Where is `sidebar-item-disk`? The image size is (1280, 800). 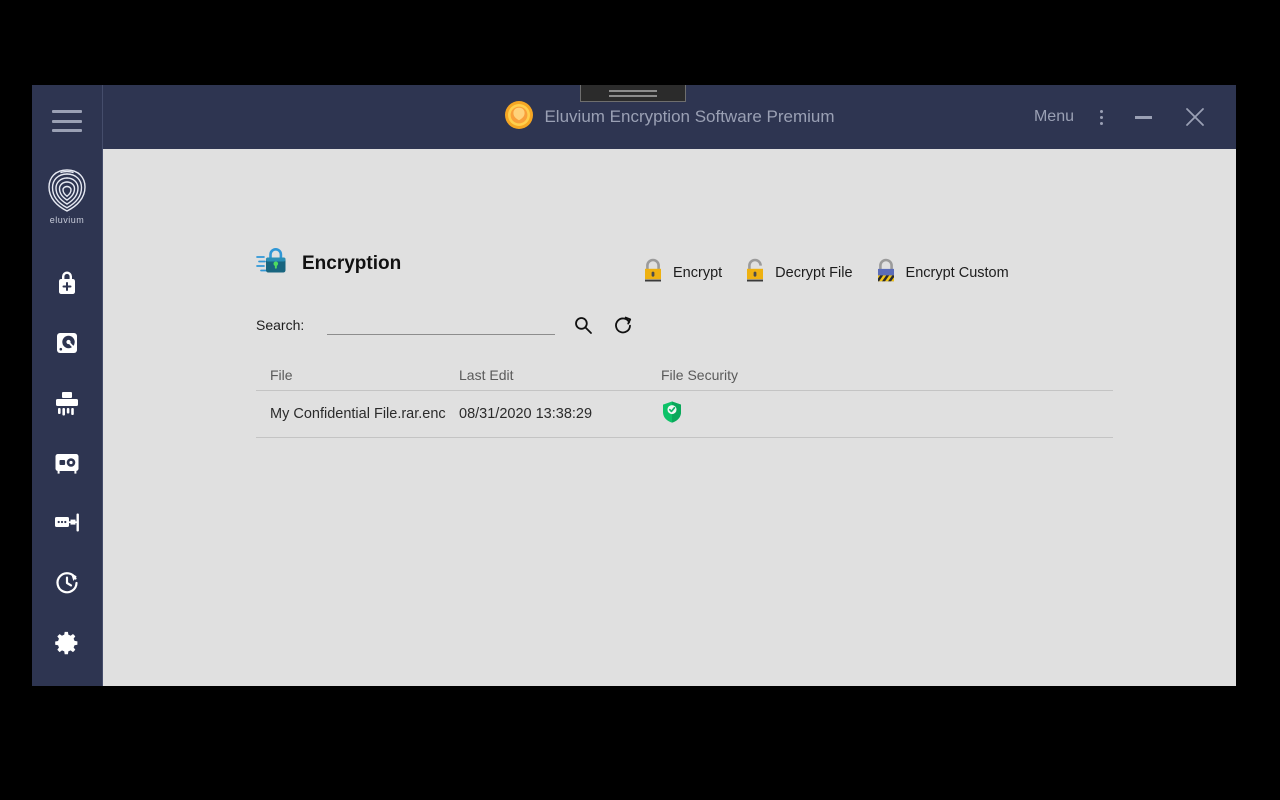 sidebar-item-disk is located at coordinates (67, 343).